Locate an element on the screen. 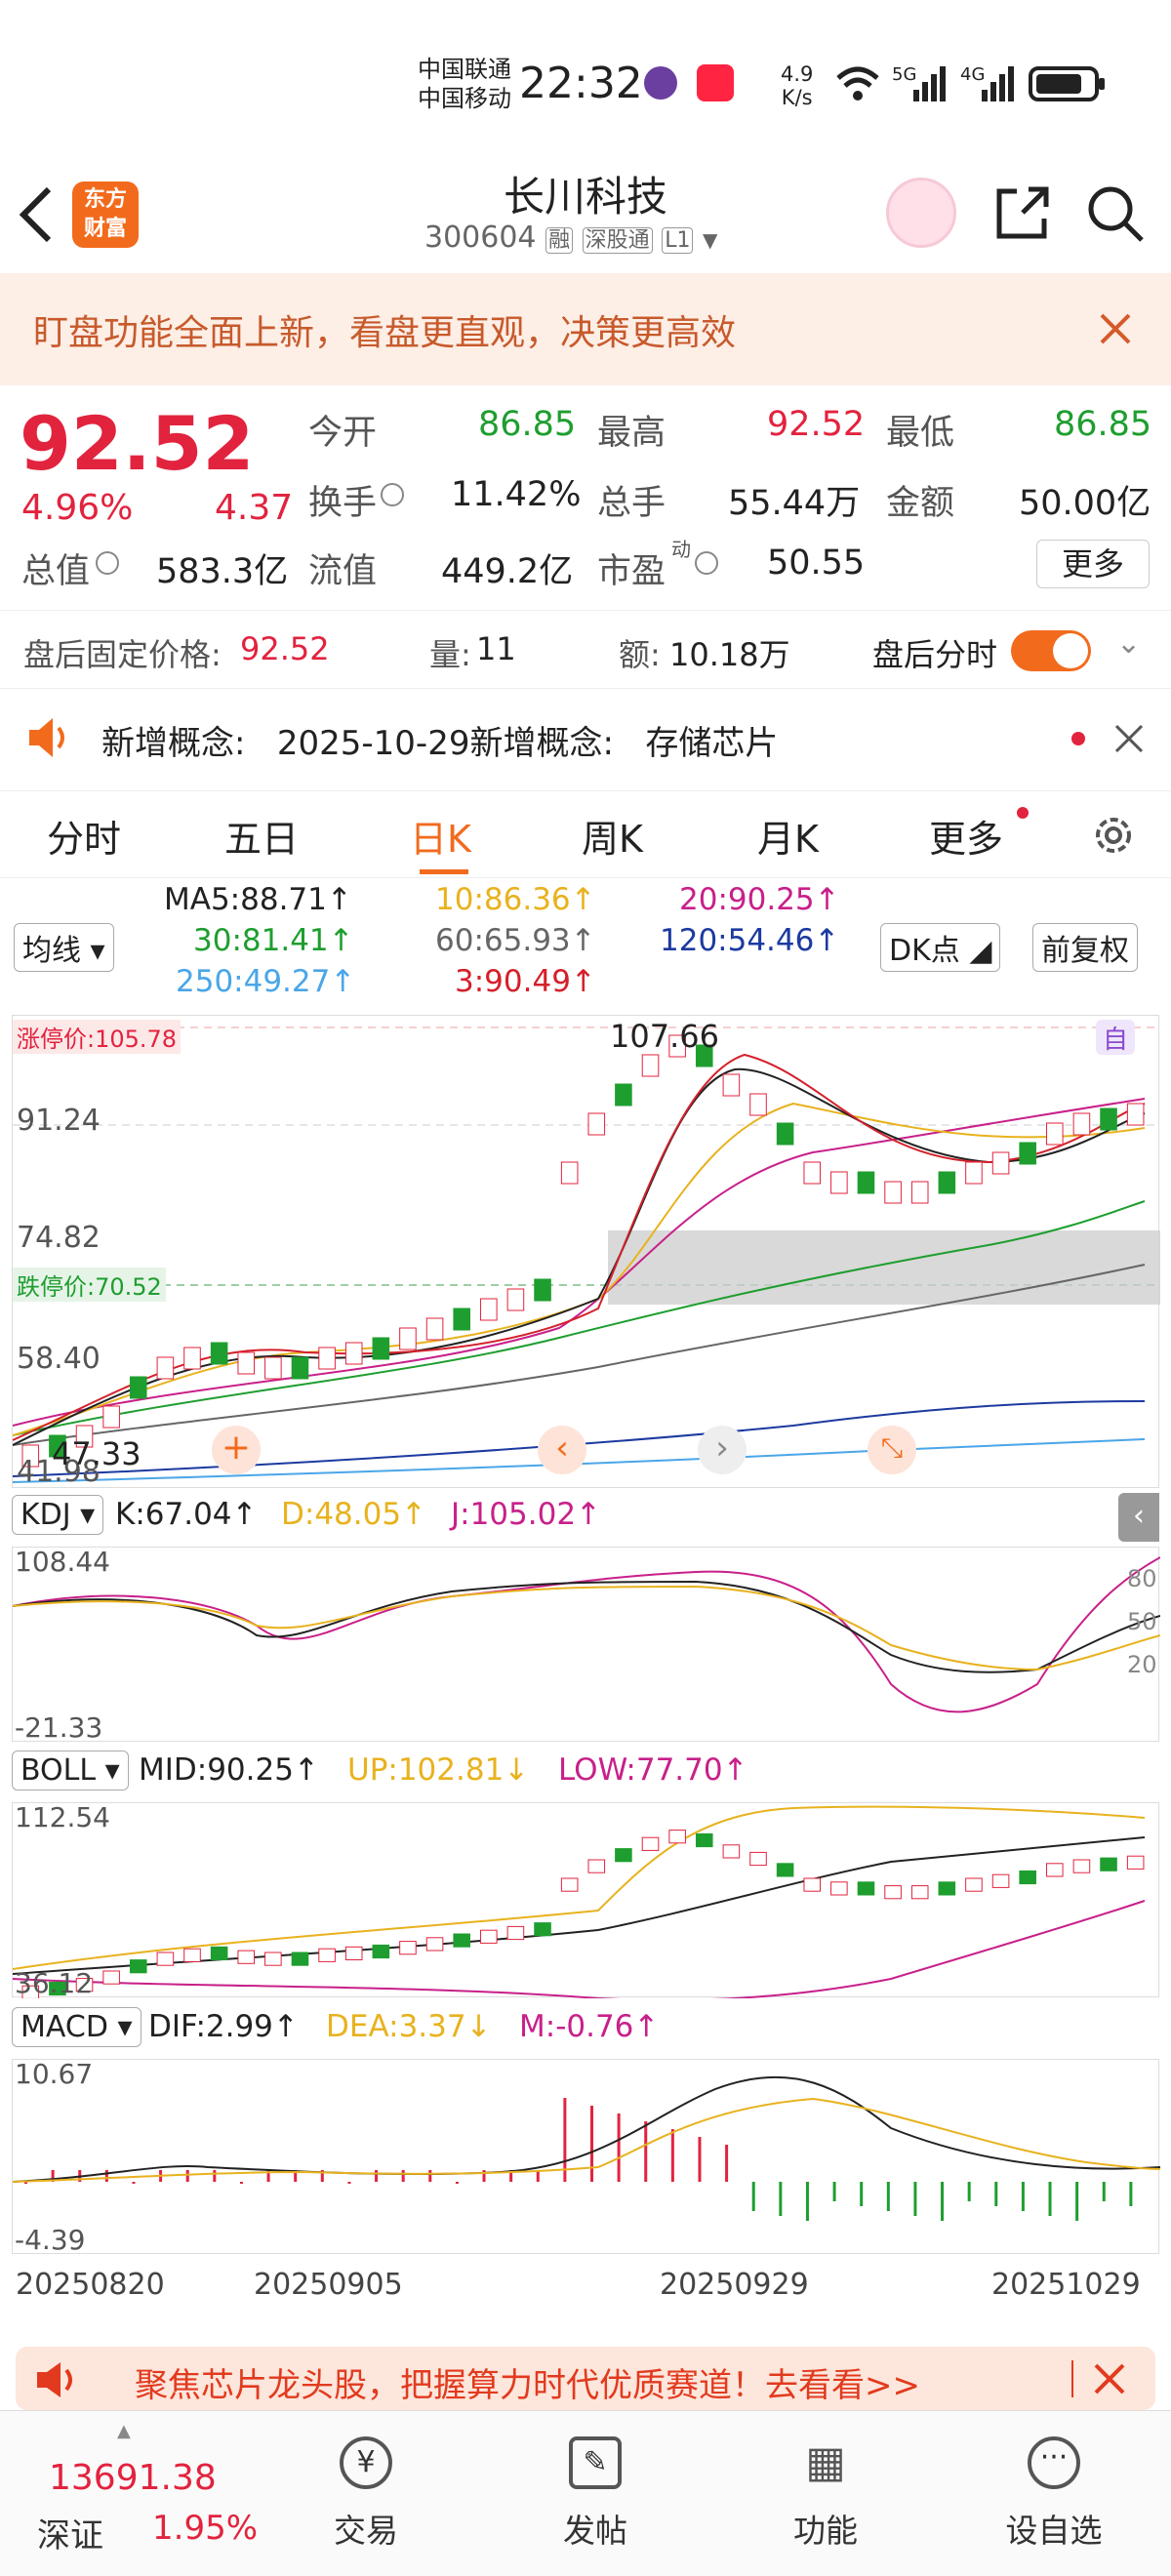 The width and height of the screenshot is (1171, 2576). promo-ad: 聚焦芯片龙头股，把握算力时代优质赛道！去看看>> is located at coordinates (585, 2378).